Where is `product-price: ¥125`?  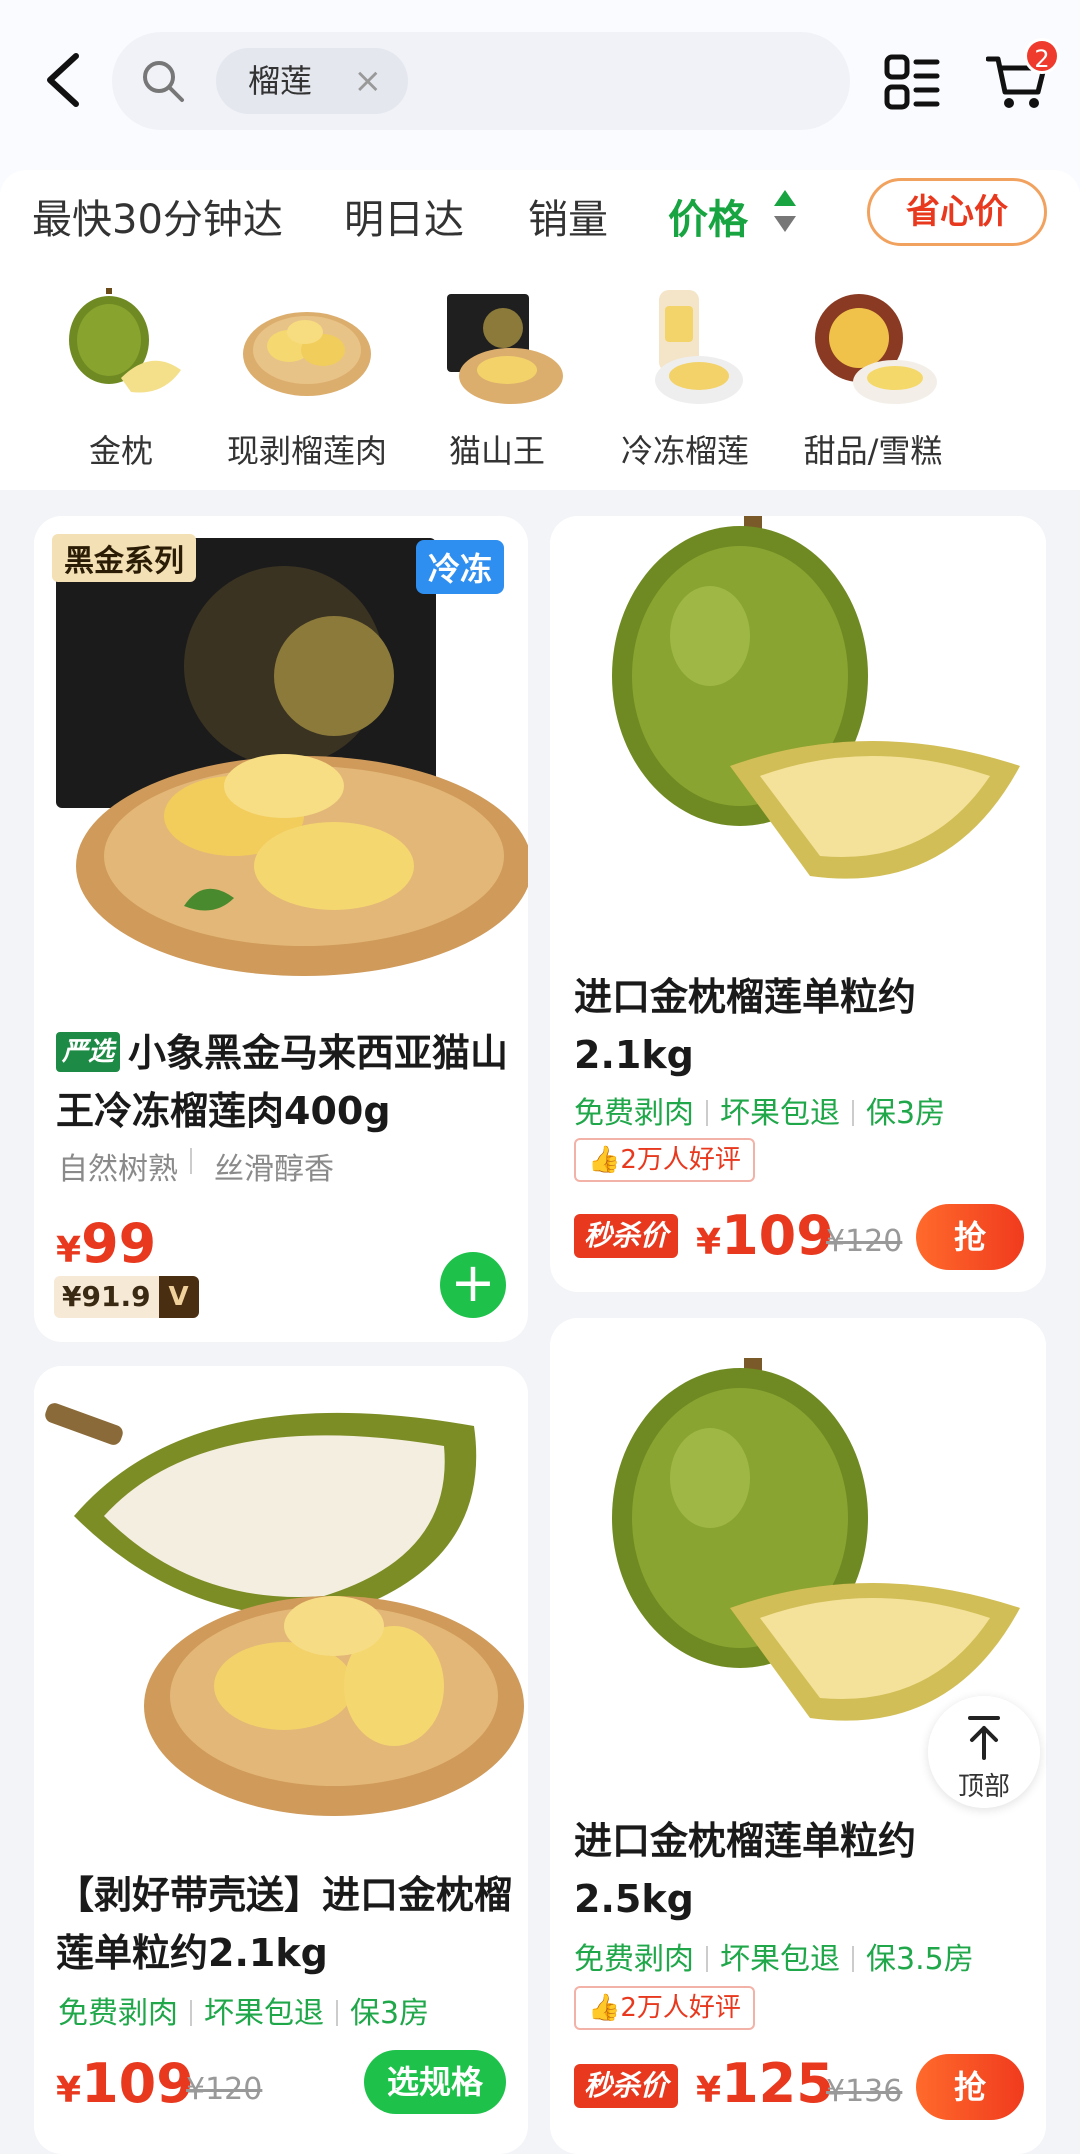 product-price: ¥125 is located at coordinates (765, 2083).